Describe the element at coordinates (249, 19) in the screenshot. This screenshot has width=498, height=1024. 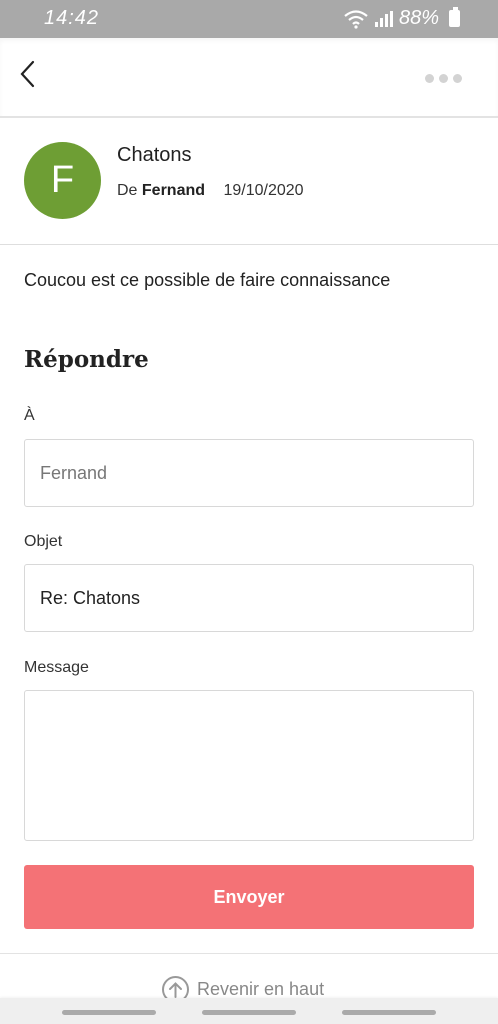
I see `status-bar: 14:42 88%` at that location.